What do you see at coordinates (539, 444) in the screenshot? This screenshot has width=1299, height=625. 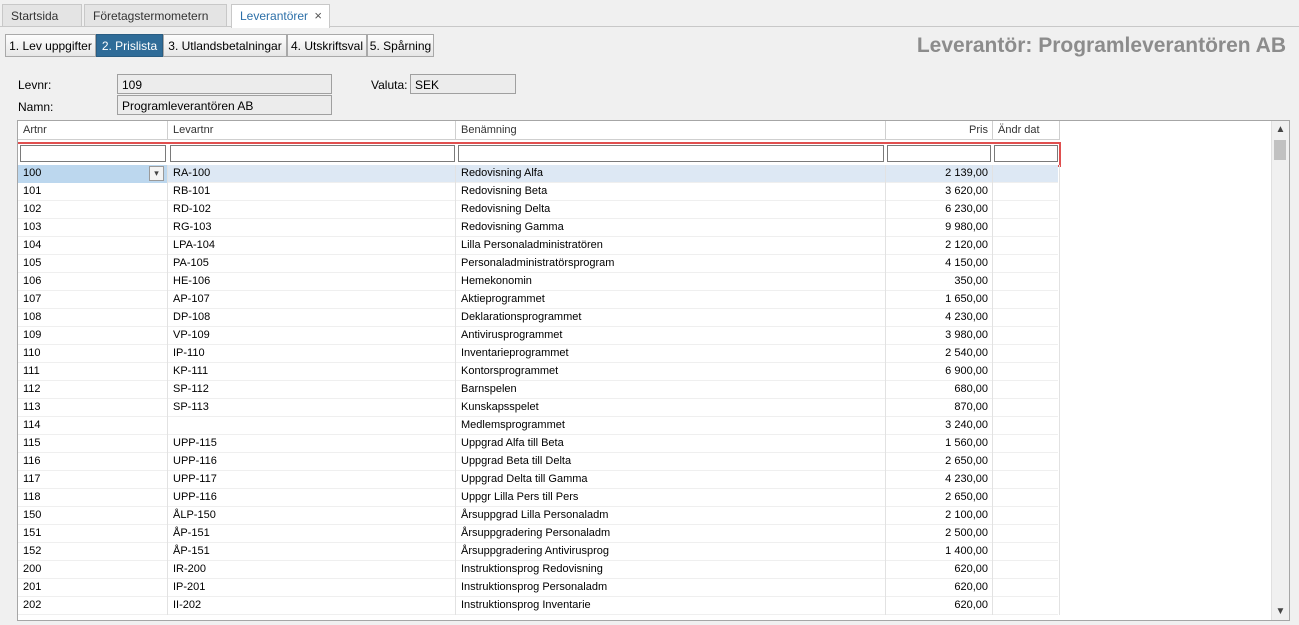 I see `table-row: 115 UPP-115 Uppgrad Alfa till Beta 1 560,00` at bounding box center [539, 444].